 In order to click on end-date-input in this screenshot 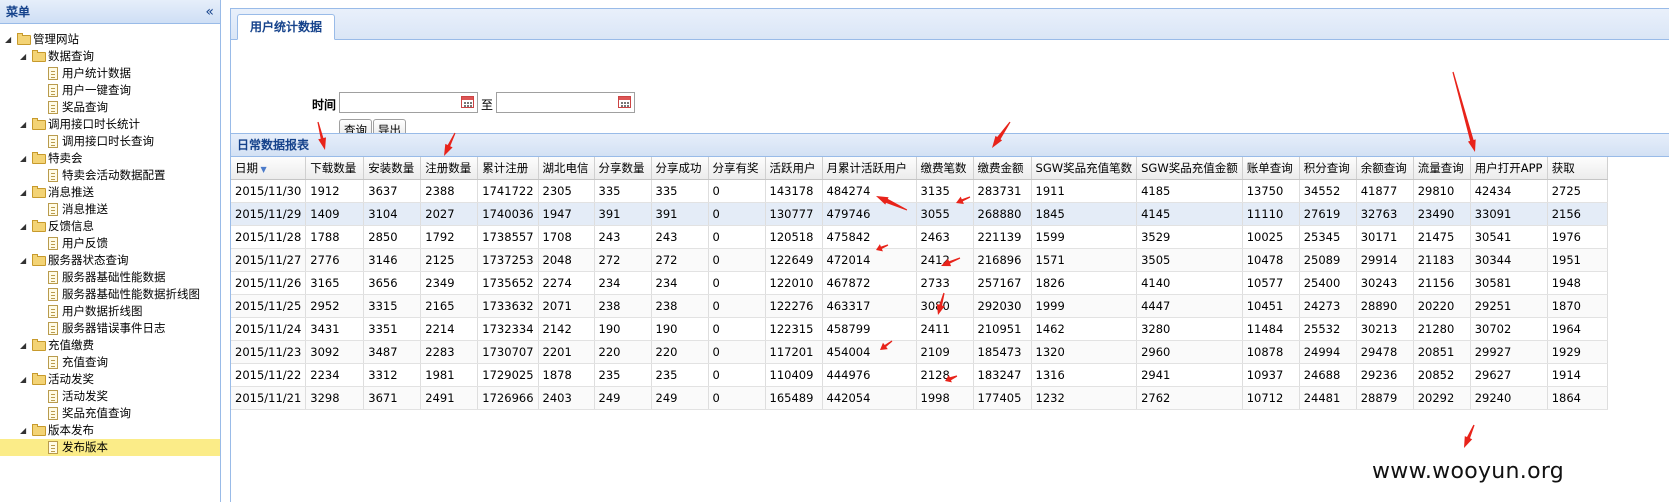, I will do `click(559, 102)`.